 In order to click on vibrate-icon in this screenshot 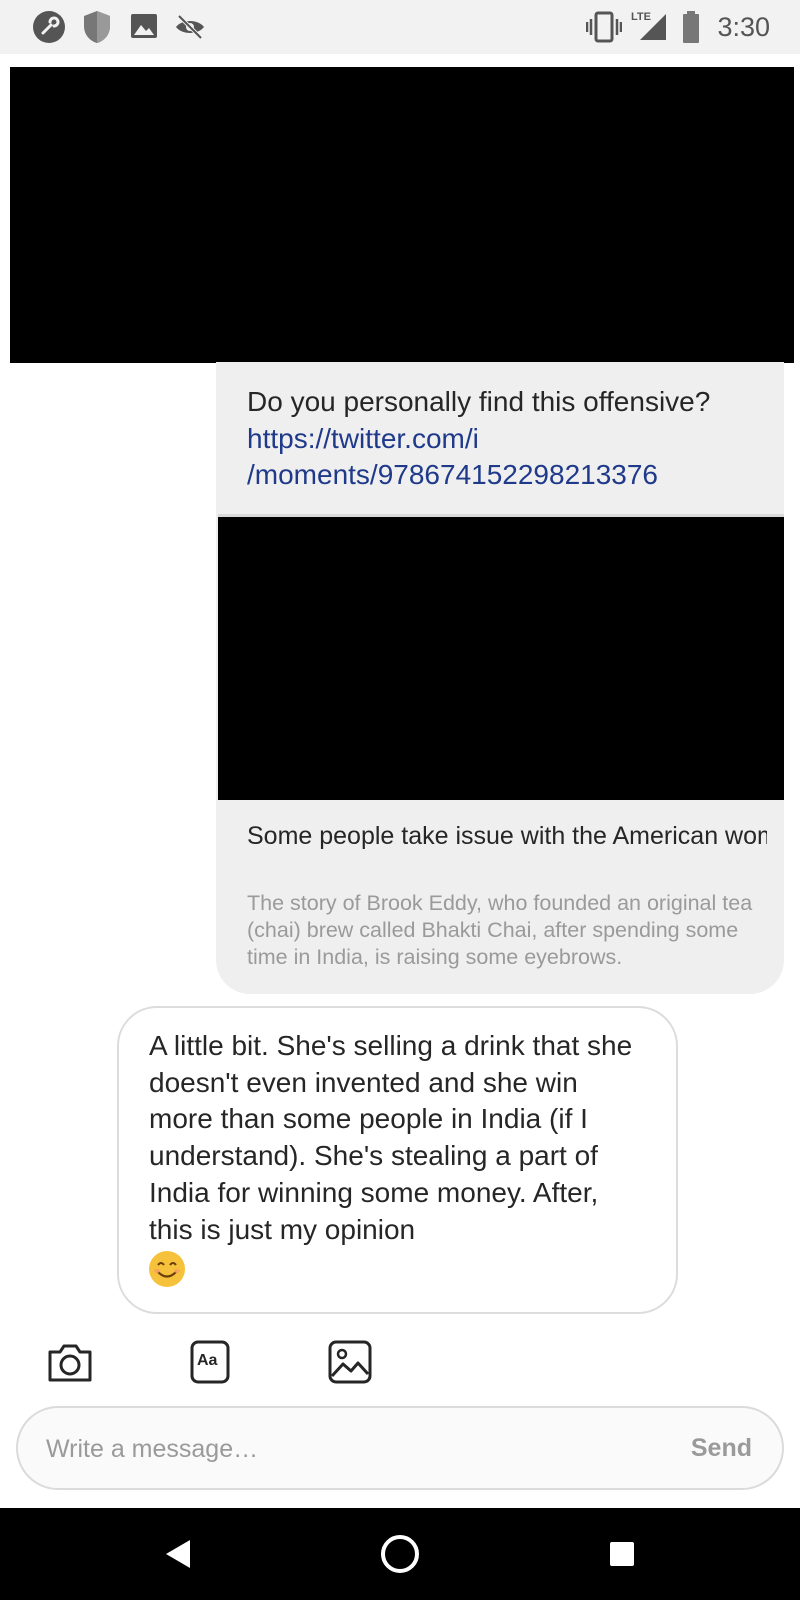, I will do `click(604, 29)`.